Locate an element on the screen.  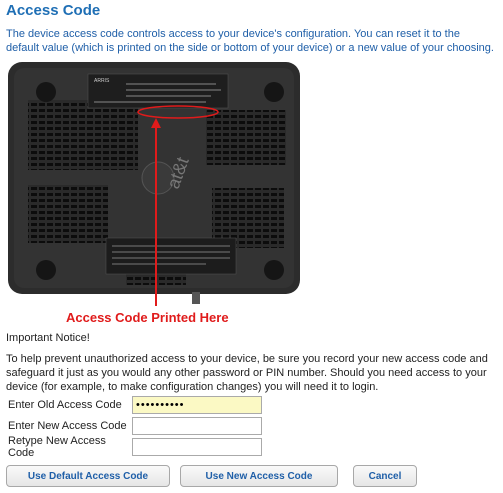
cancel-button: Cancel is located at coordinates (385, 476).